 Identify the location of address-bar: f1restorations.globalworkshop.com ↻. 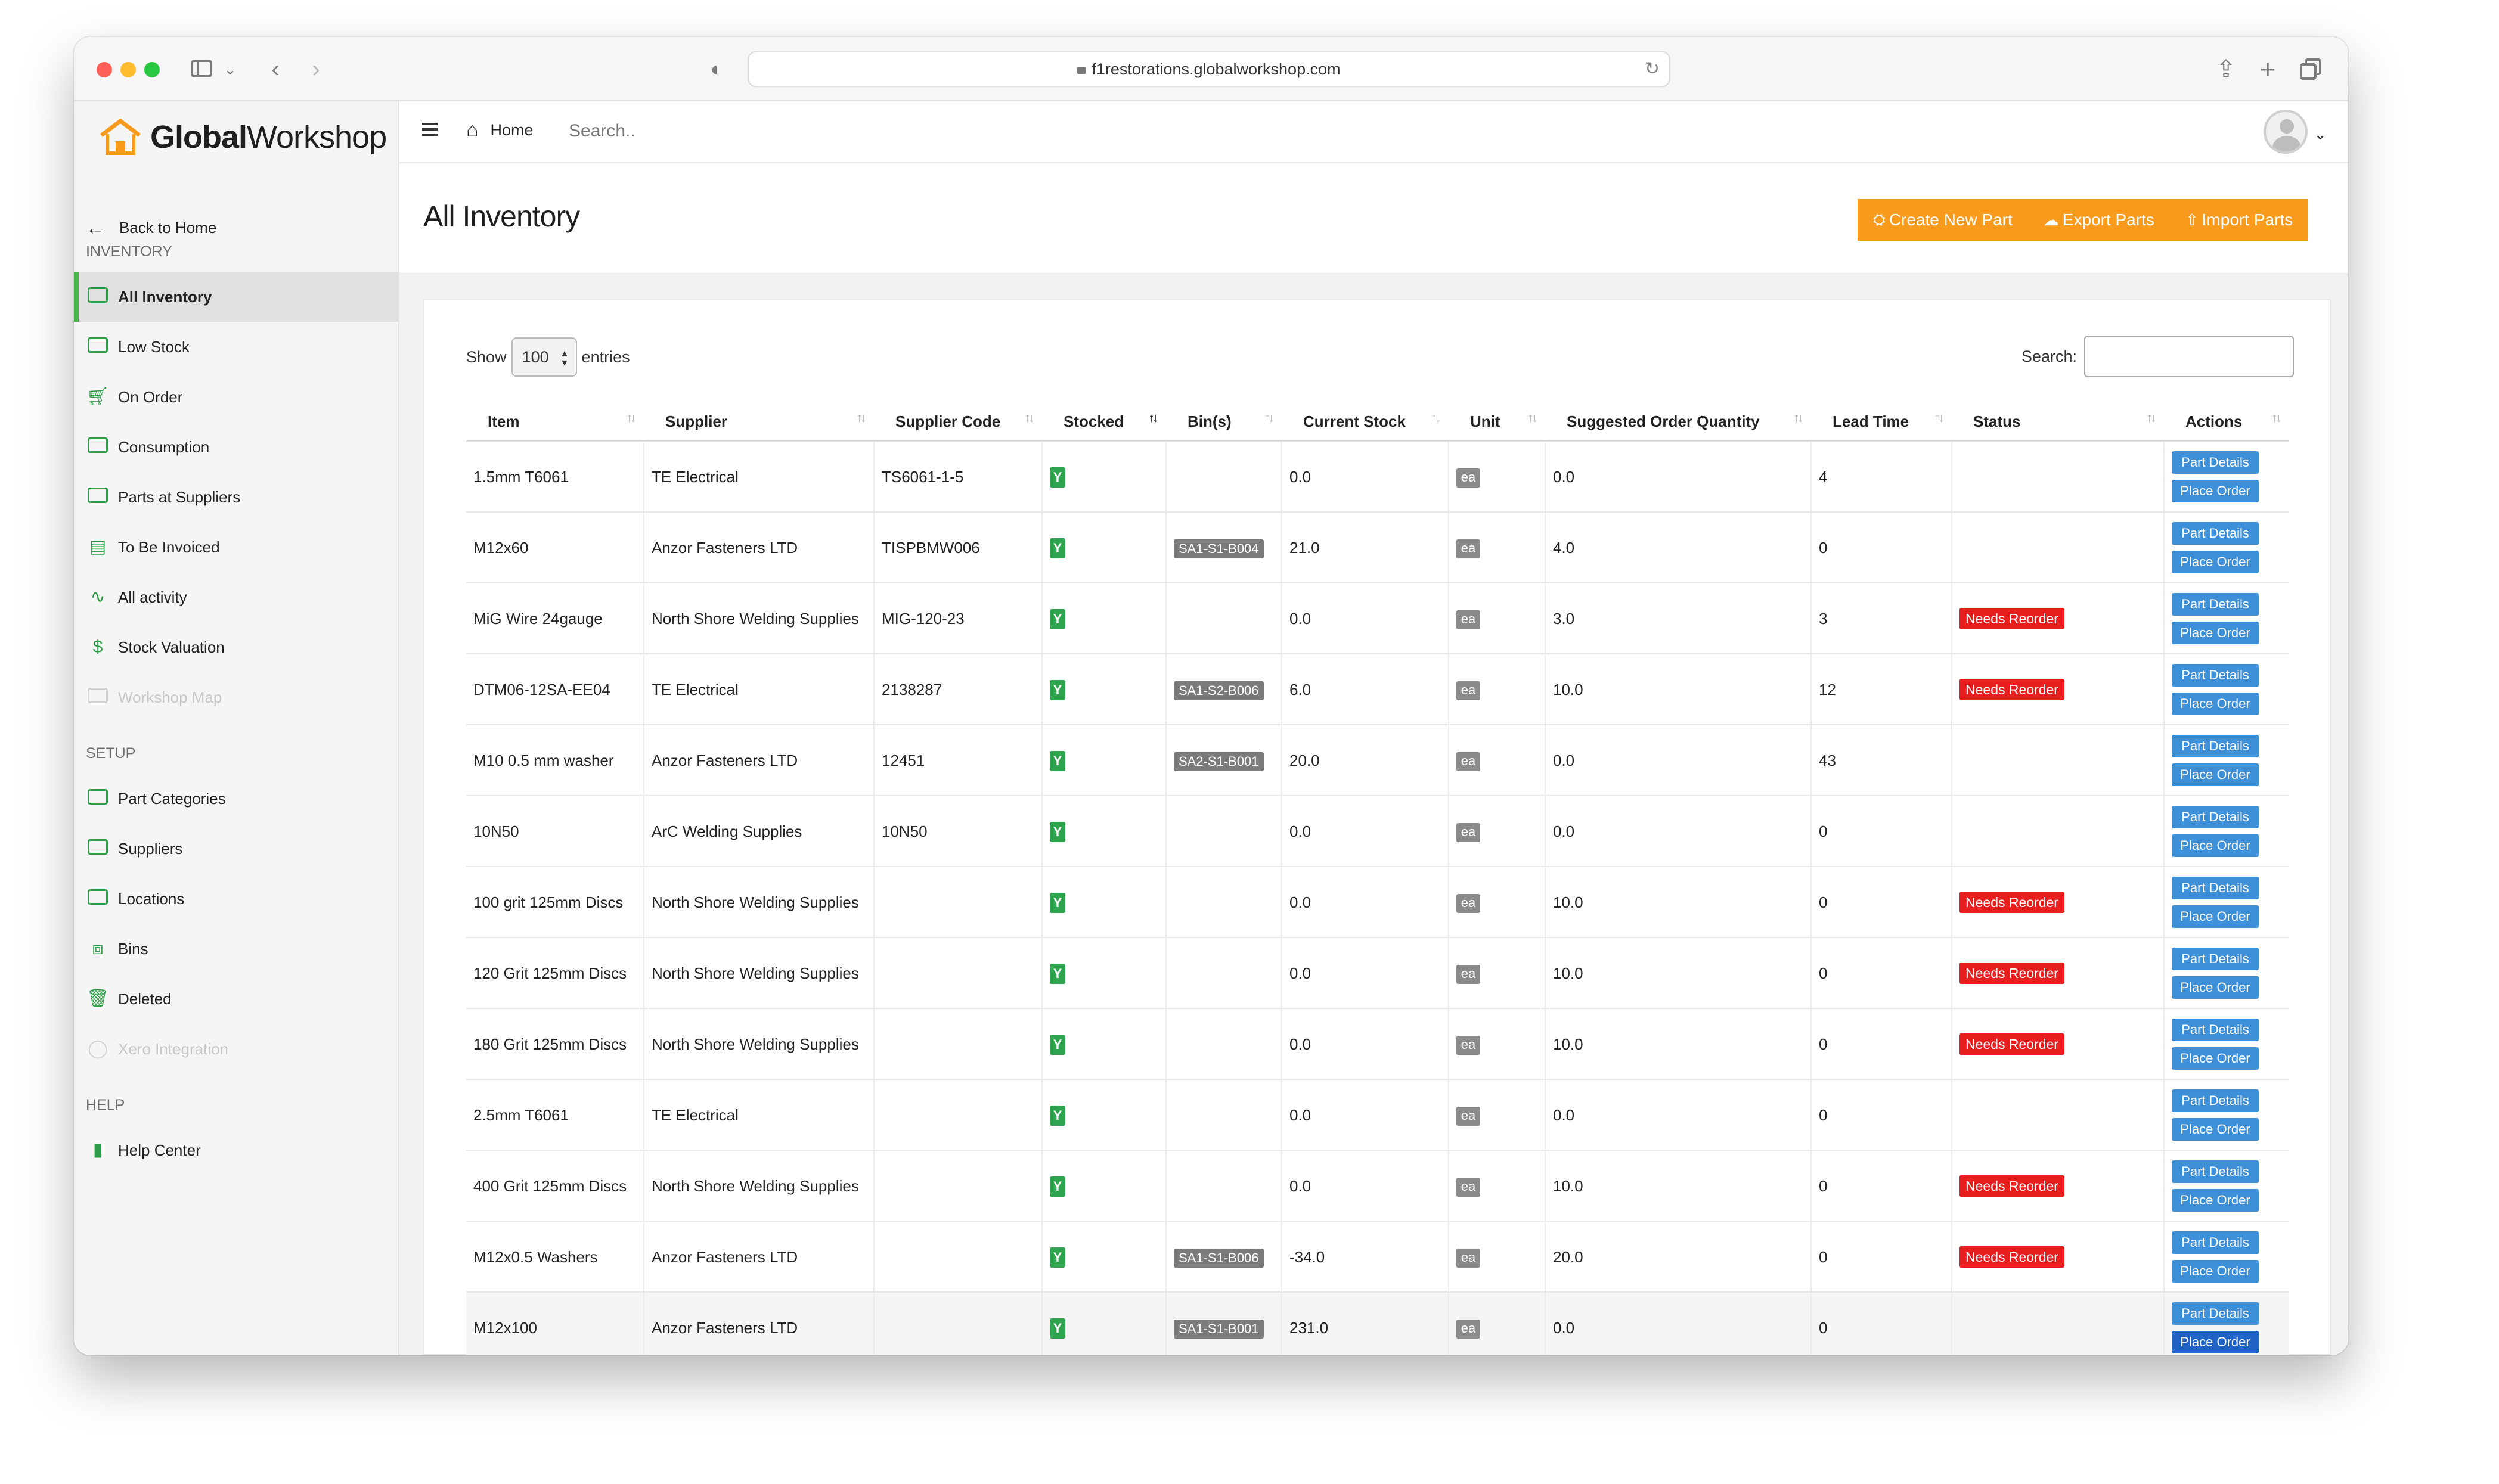
(1209, 69).